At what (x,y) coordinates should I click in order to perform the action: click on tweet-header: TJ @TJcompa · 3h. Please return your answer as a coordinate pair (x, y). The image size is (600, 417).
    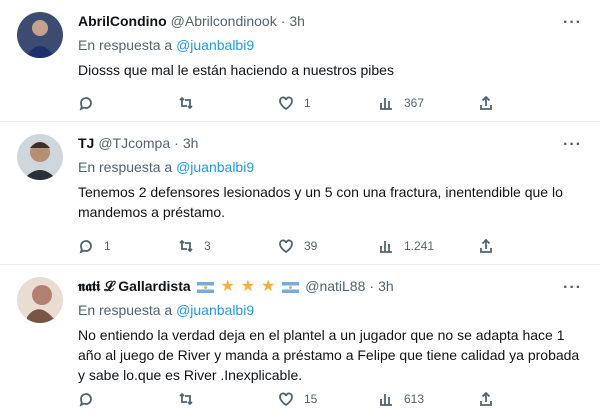
    Looking at the image, I should click on (332, 143).